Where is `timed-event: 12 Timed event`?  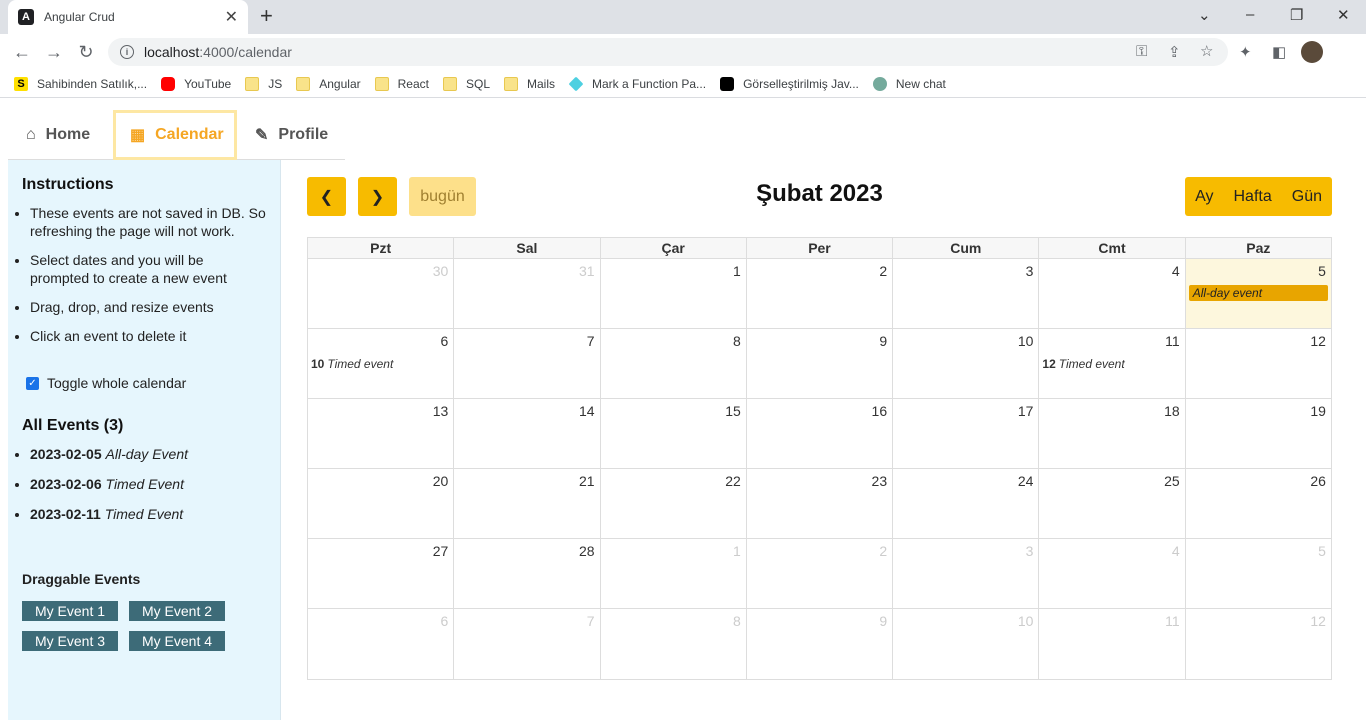 timed-event: 12 Timed event is located at coordinates (1083, 364).